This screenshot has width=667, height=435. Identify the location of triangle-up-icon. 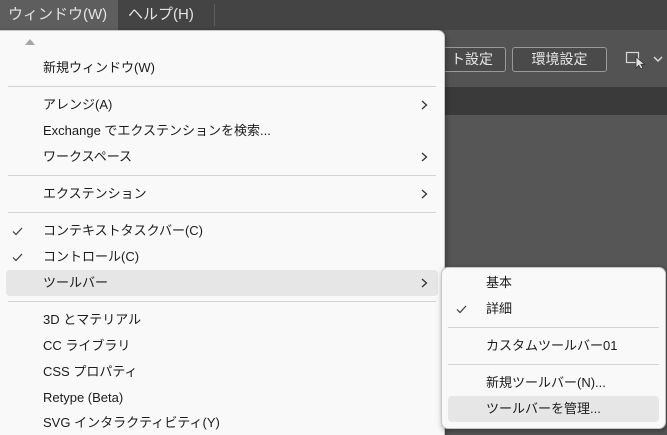
(30, 42).